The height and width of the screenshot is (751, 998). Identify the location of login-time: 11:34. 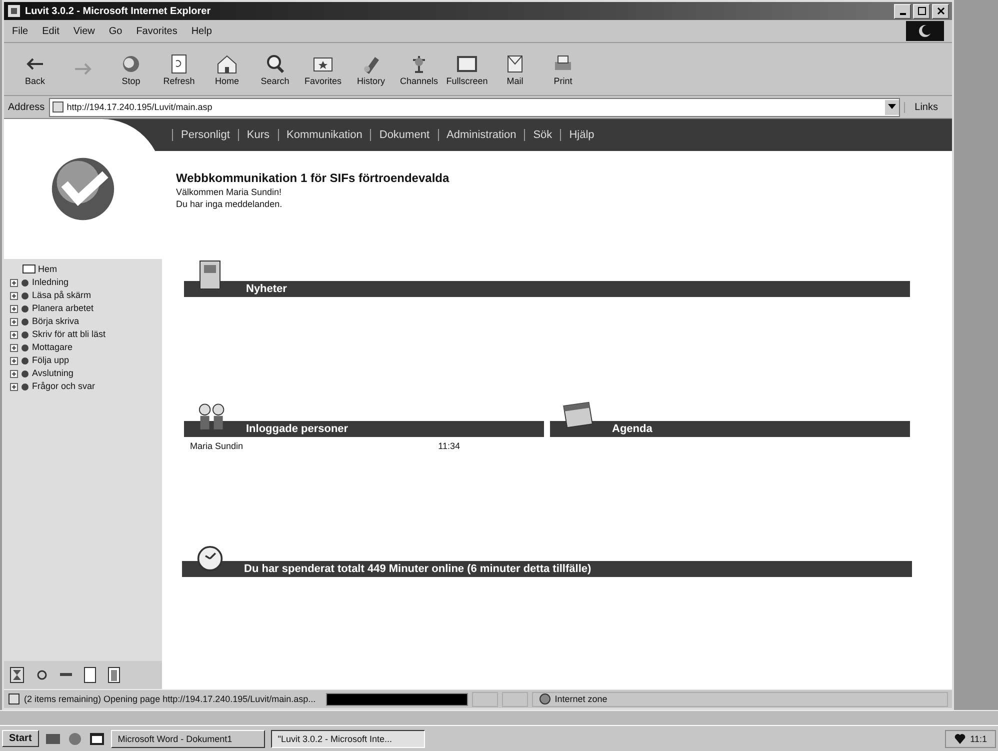
(449, 446).